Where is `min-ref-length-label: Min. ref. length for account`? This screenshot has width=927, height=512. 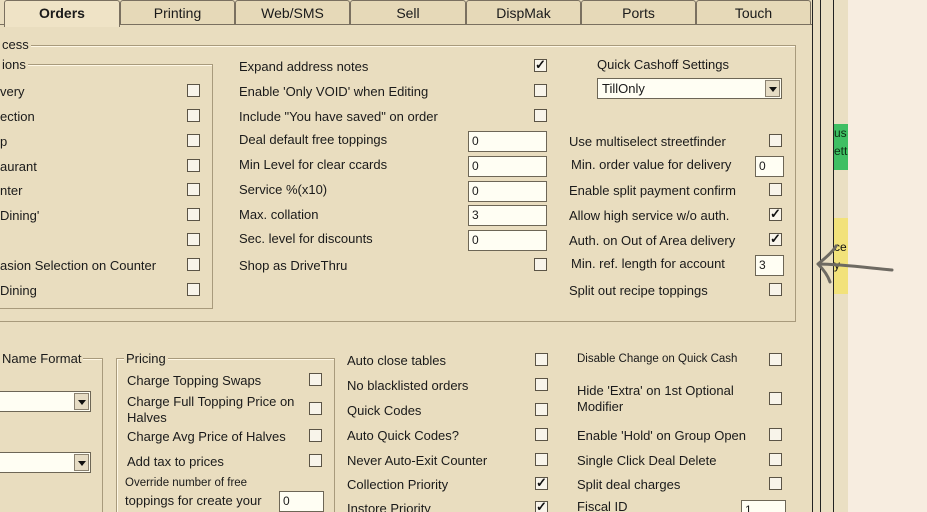 min-ref-length-label: Min. ref. length for account is located at coordinates (648, 263).